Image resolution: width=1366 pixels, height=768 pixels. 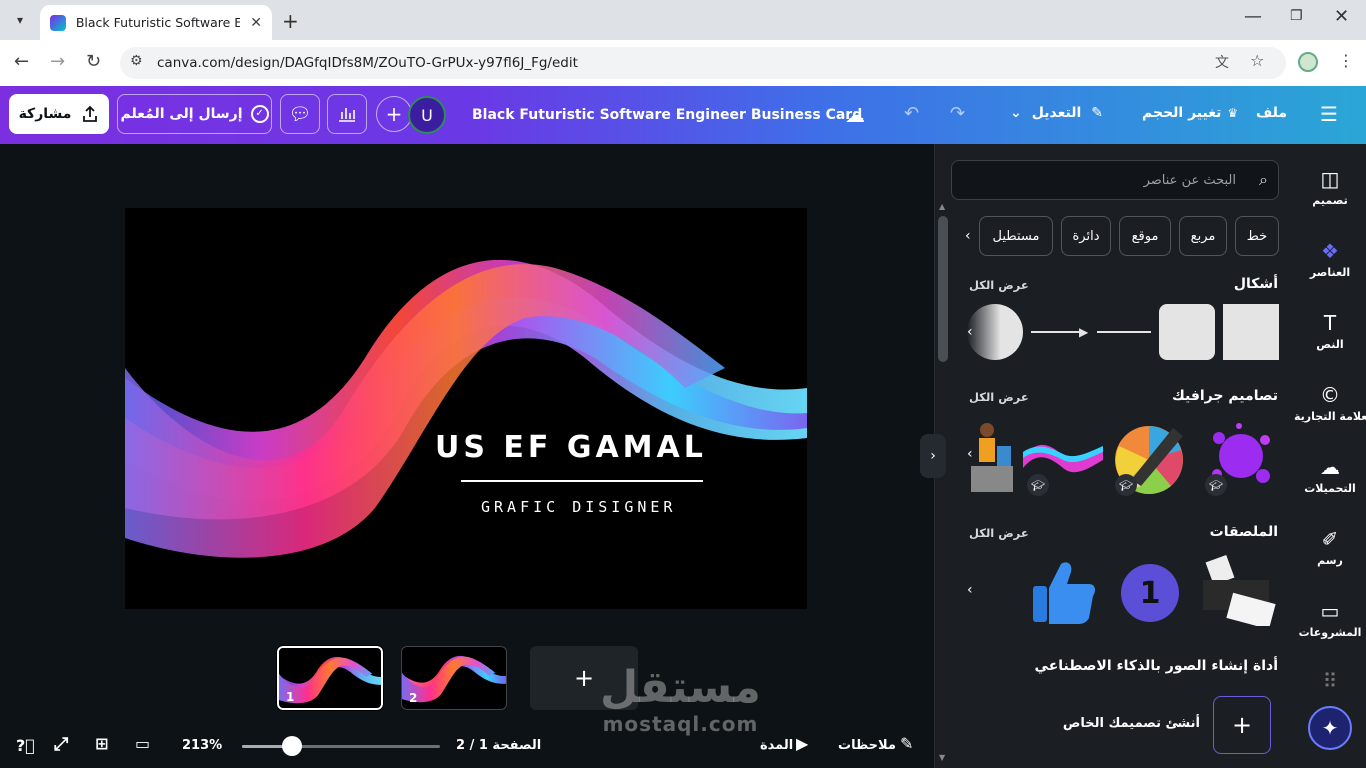 What do you see at coordinates (1131, 723) in the screenshot?
I see `create-your-own-label: أنشئ تصميمك الخاص` at bounding box center [1131, 723].